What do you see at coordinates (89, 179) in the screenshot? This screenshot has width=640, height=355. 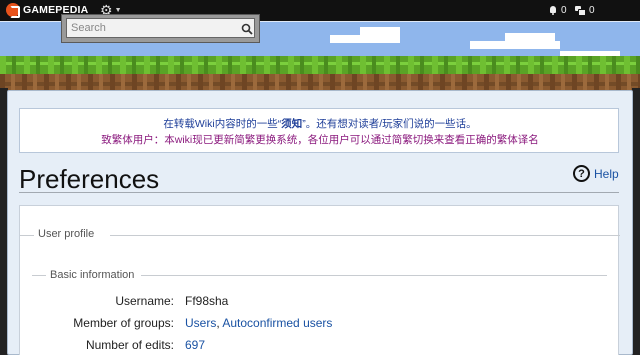 I see `page-title: Preferences` at bounding box center [89, 179].